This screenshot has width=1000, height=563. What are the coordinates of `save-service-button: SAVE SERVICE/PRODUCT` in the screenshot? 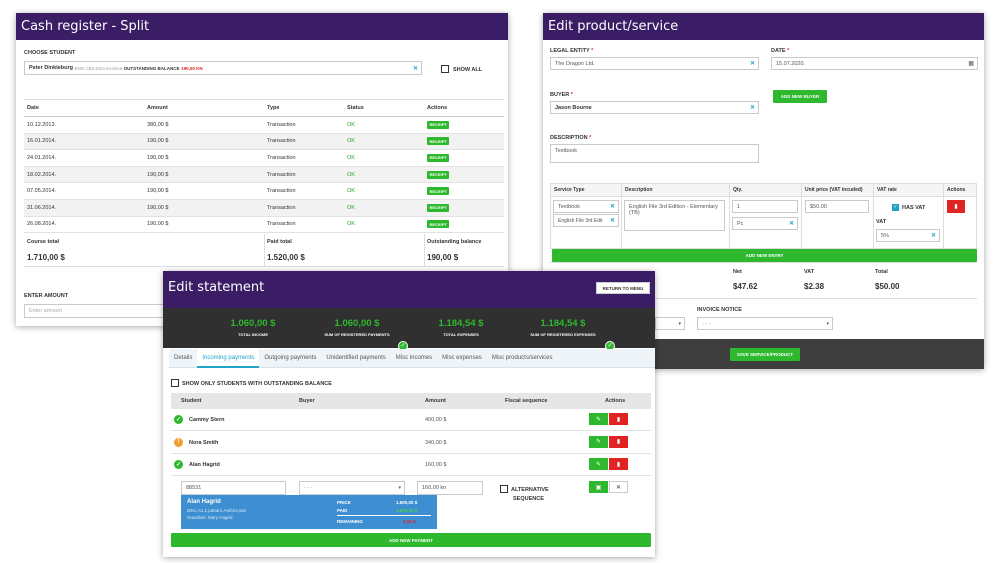 It's located at (765, 354).